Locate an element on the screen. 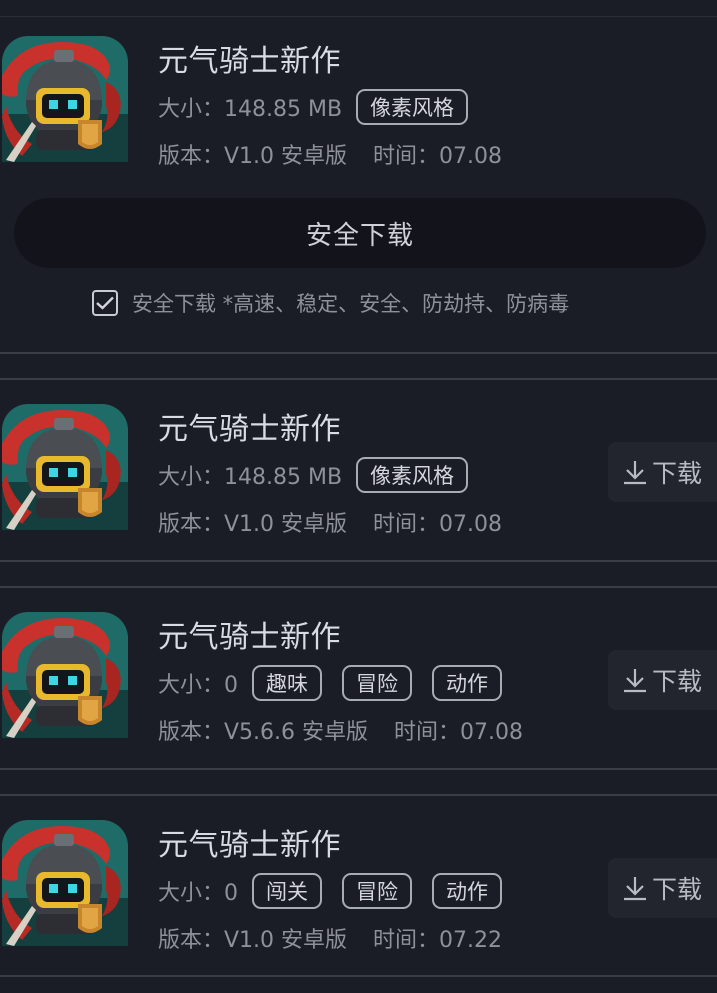 This screenshot has height=993, width=717. app-meta-row: 大小：0 趣味 冒险 动作 is located at coordinates (340, 683).